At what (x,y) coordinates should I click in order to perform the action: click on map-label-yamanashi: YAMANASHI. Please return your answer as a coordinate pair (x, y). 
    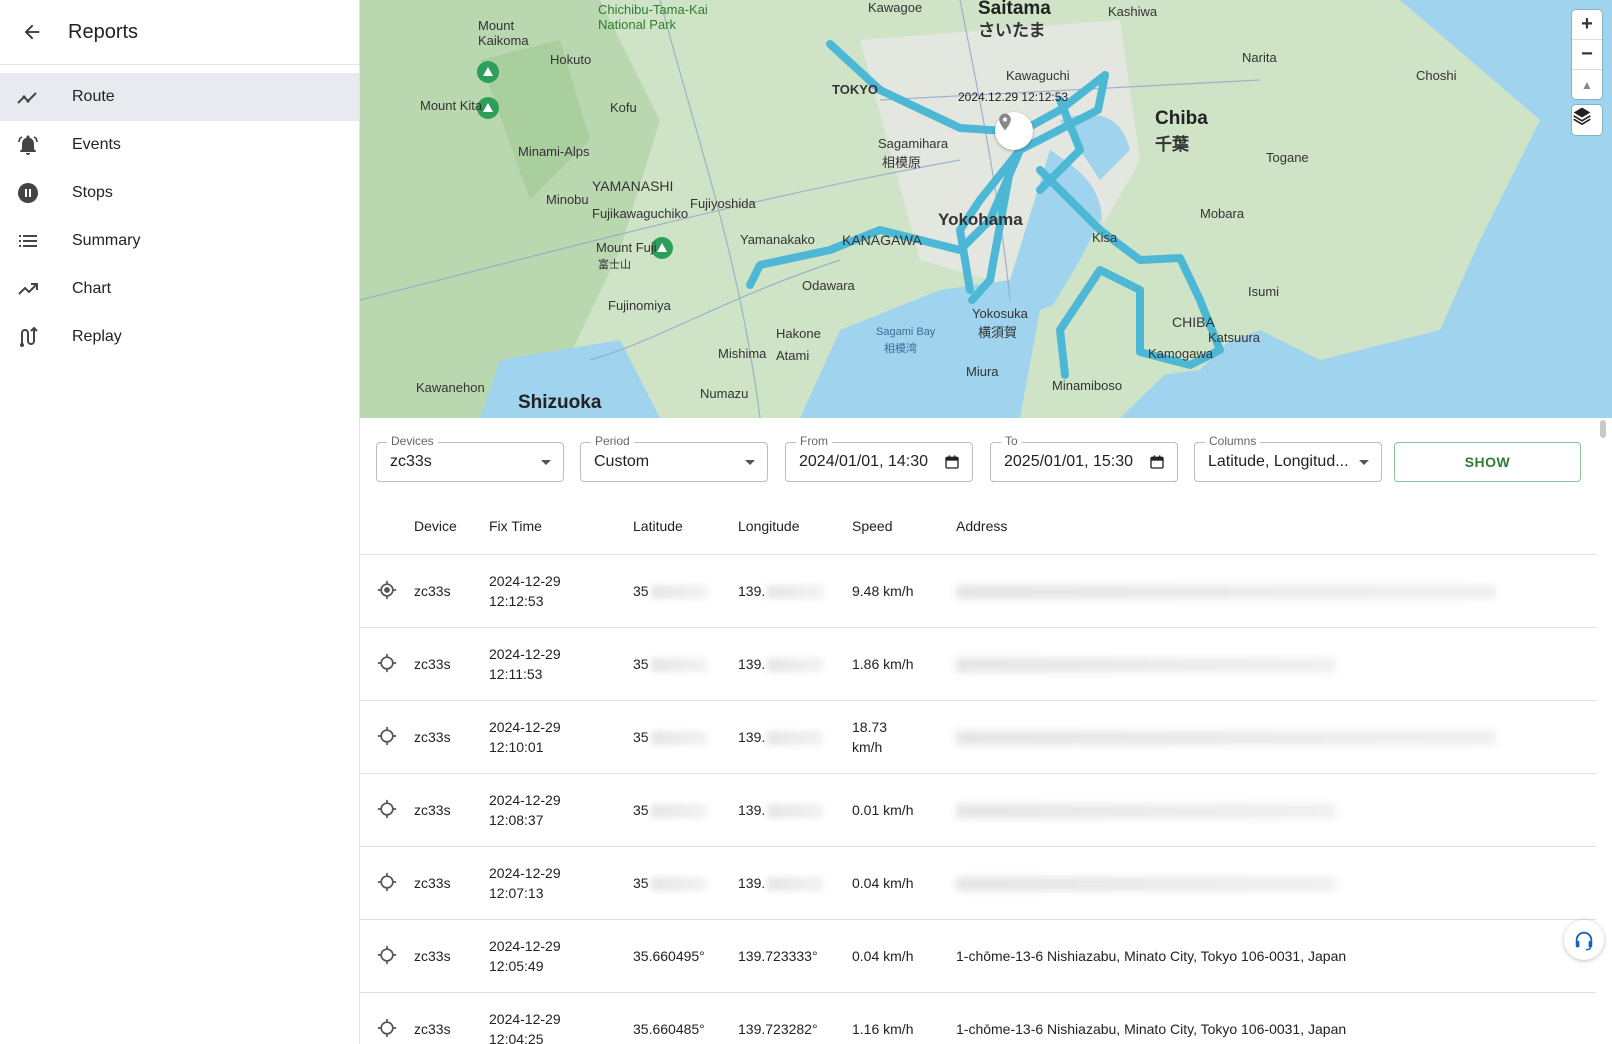
    Looking at the image, I should click on (633, 186).